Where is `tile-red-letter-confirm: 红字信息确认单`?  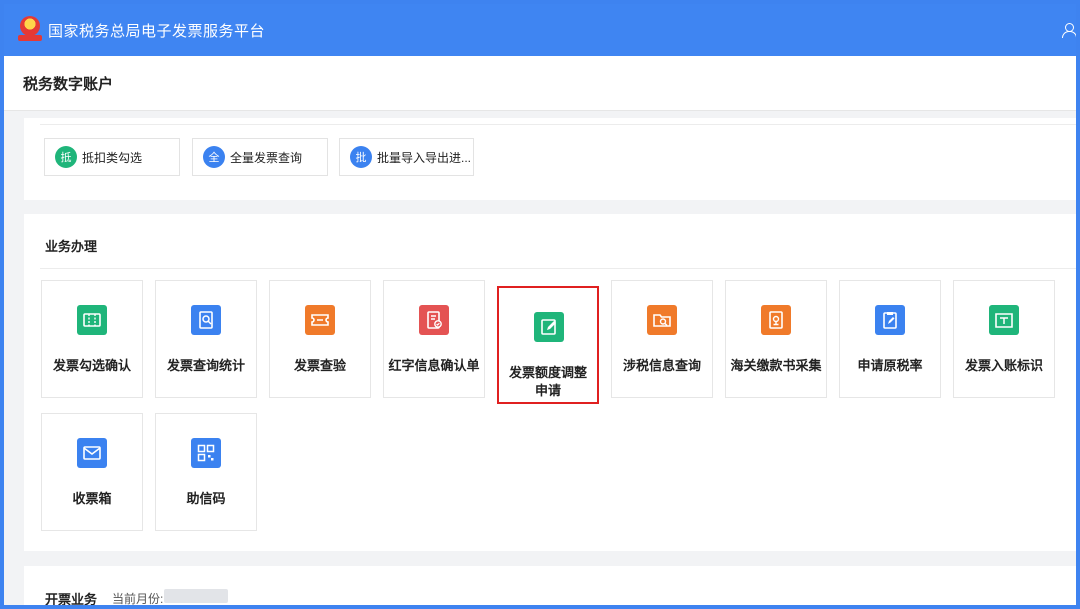 tile-red-letter-confirm: 红字信息确认单 is located at coordinates (434, 339).